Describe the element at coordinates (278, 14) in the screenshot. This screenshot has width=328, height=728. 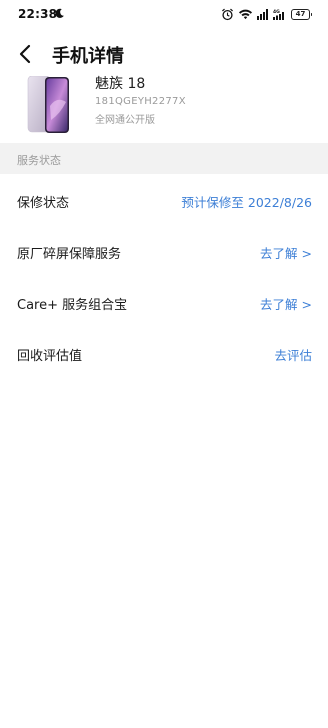
I see `signal-4g-icon: 4G` at that location.